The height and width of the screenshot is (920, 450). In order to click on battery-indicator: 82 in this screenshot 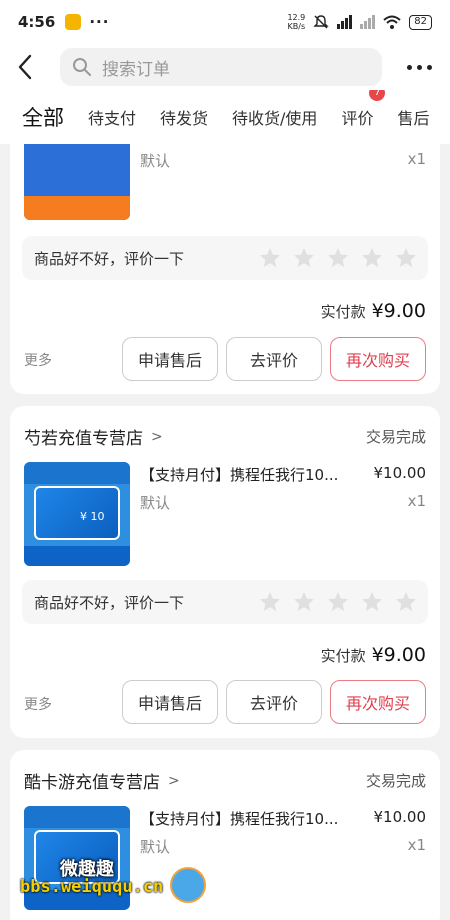, I will do `click(420, 22)`.